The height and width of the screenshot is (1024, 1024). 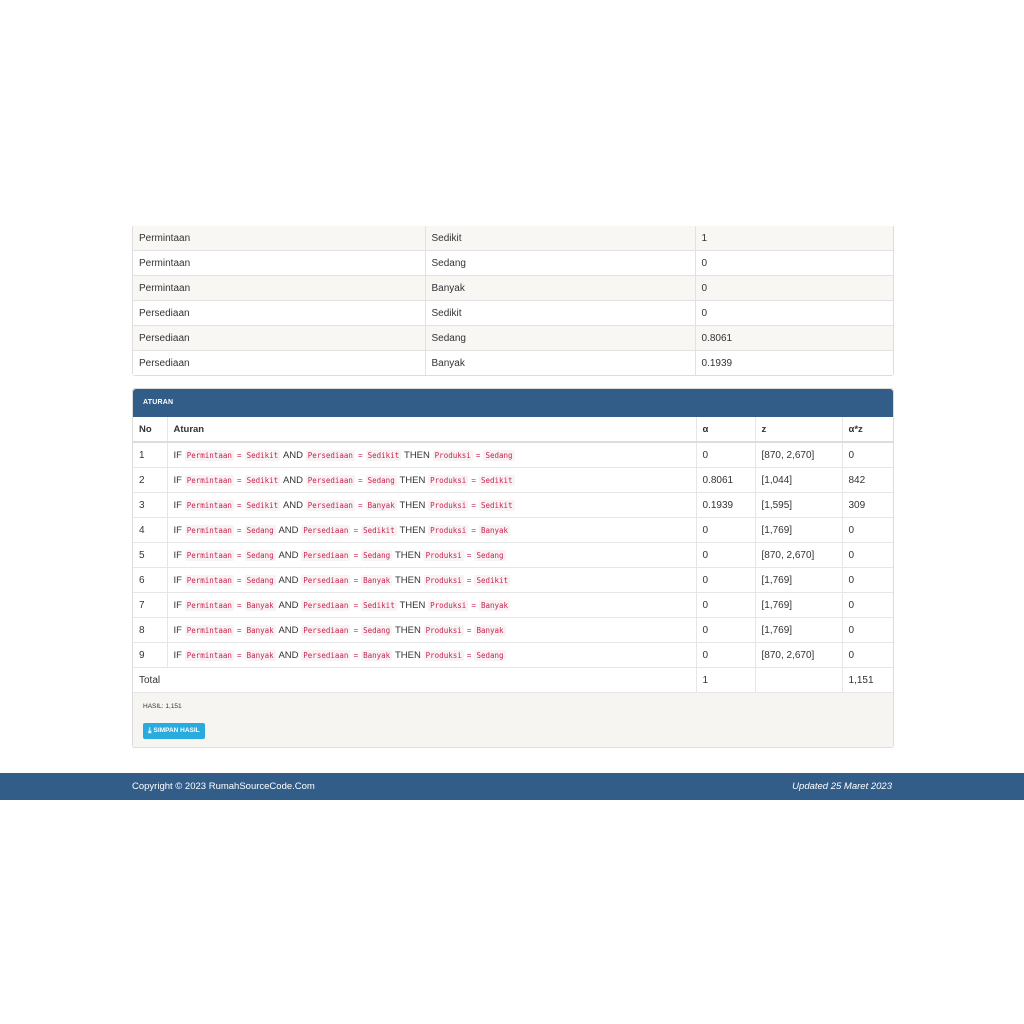 What do you see at coordinates (559, 313) in the screenshot?
I see `membership-set: Sedikit` at bounding box center [559, 313].